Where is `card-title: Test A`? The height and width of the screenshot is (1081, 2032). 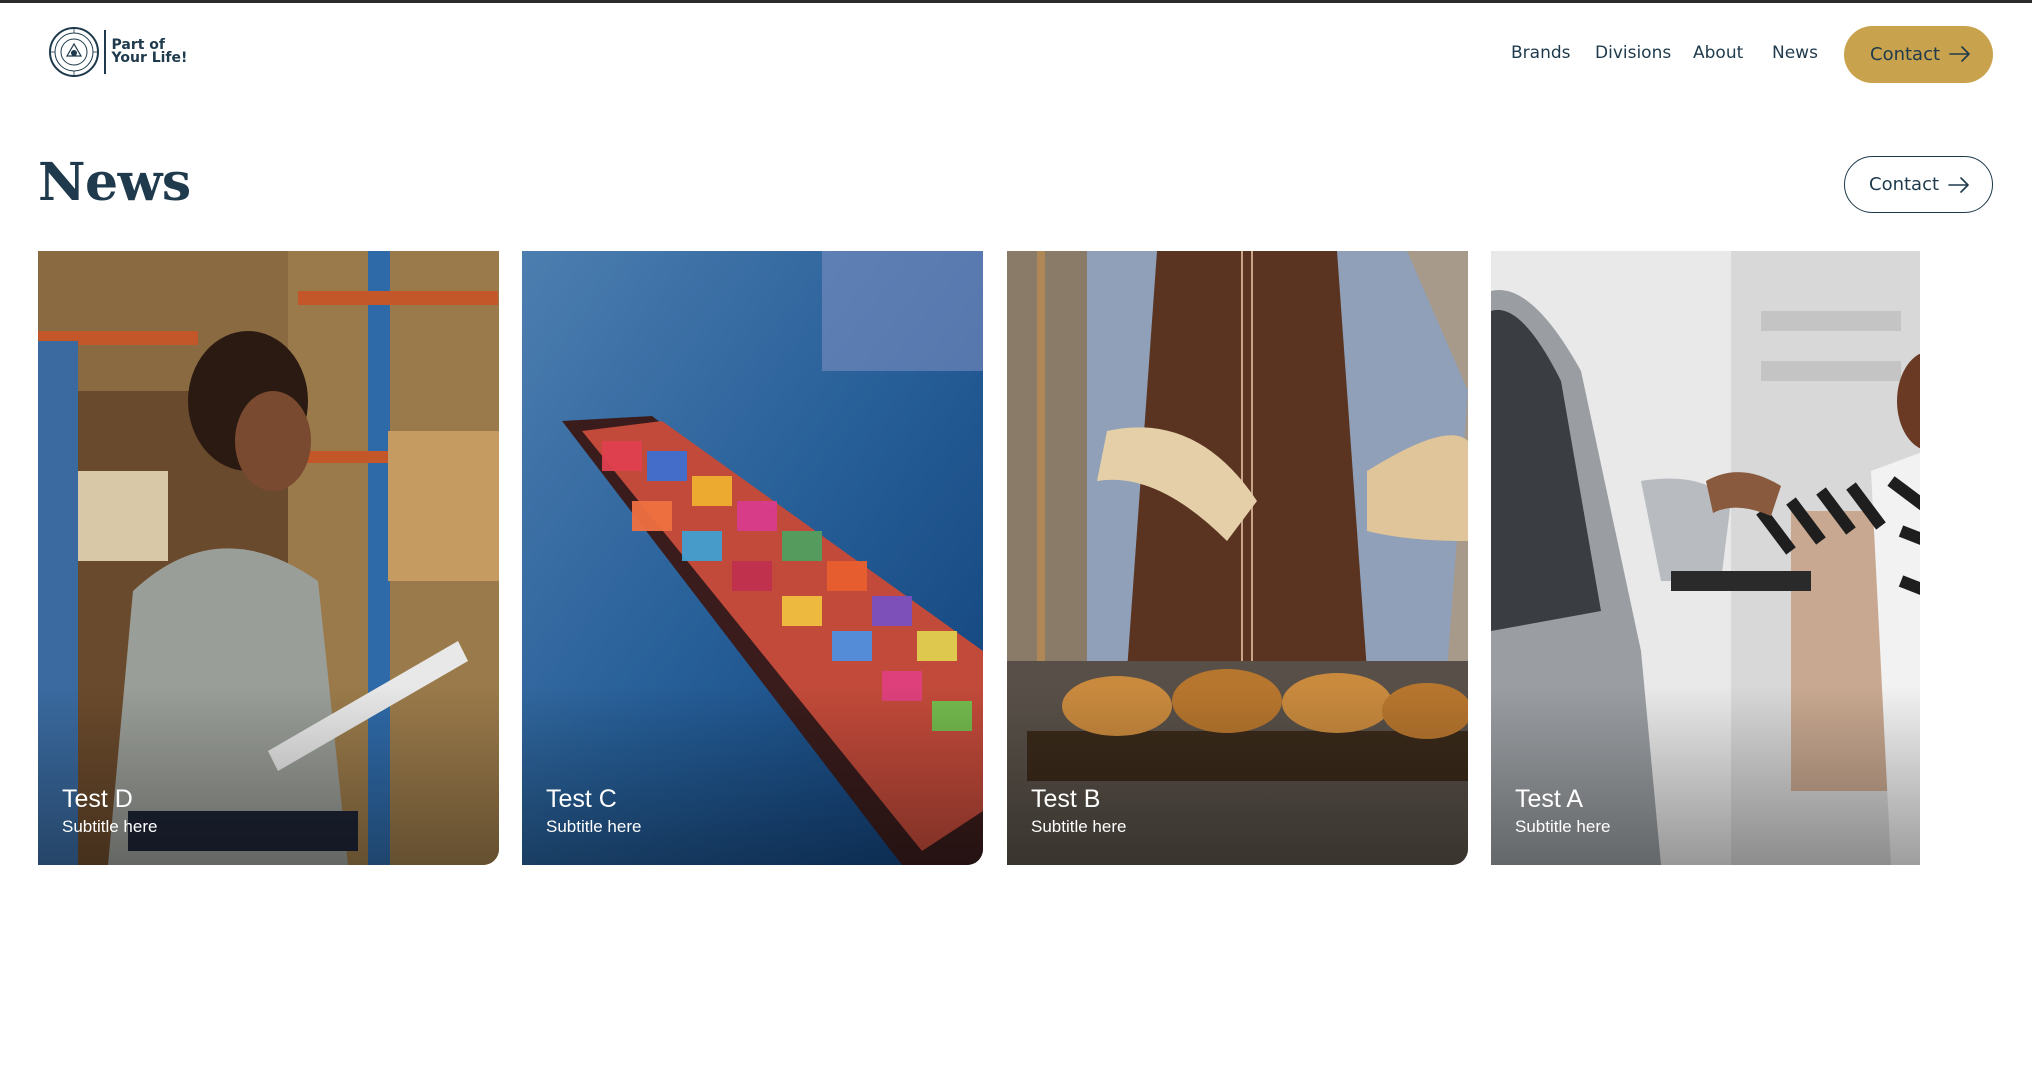
card-title: Test A is located at coordinates (1549, 799).